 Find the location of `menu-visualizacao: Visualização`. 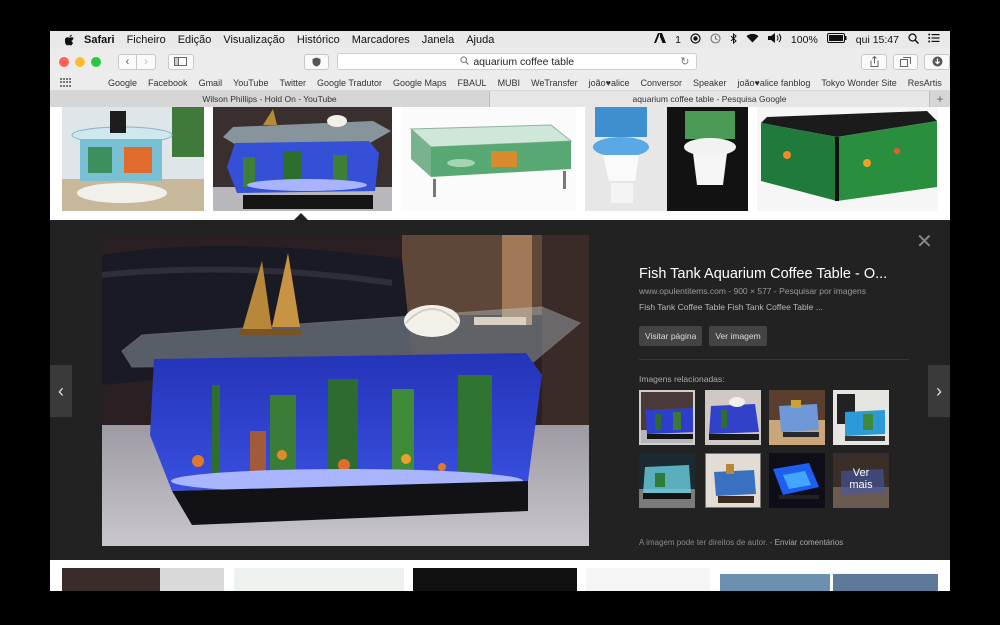

menu-visualizacao: Visualização is located at coordinates (254, 40).